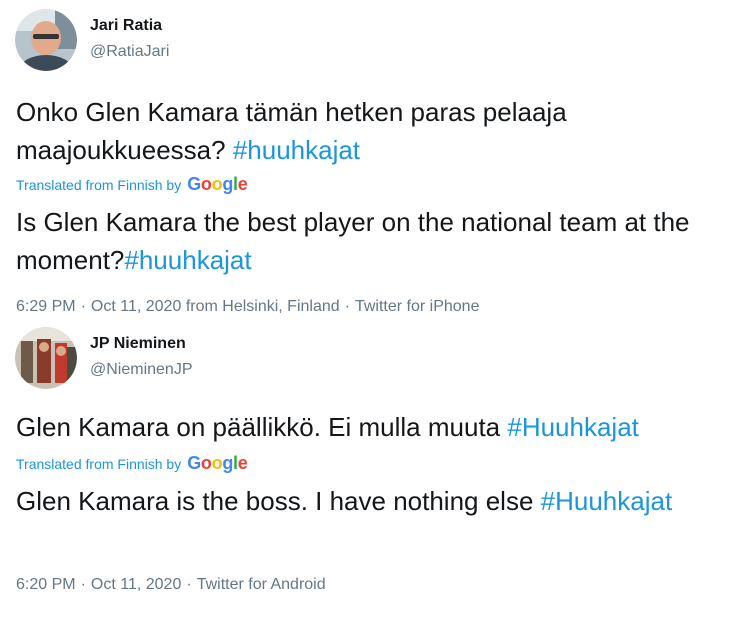 The image size is (731, 633). Describe the element at coordinates (261, 584) in the screenshot. I see `tweet-source: Twitter for Android` at that location.